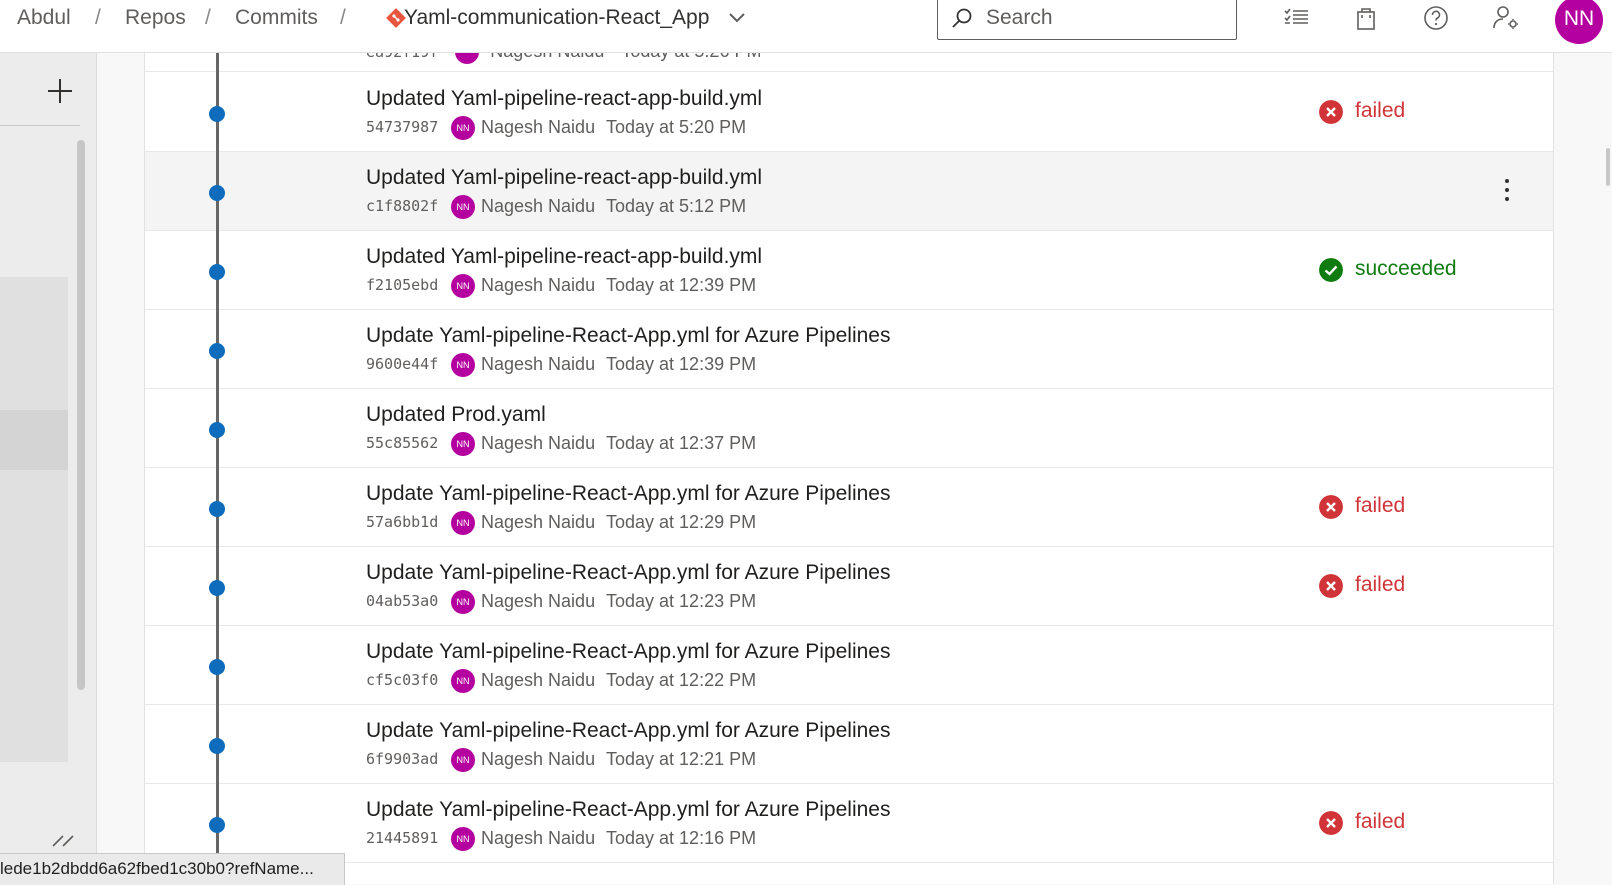  What do you see at coordinates (402, 522) in the screenshot?
I see `commit-hash: 57a6bb1d` at bounding box center [402, 522].